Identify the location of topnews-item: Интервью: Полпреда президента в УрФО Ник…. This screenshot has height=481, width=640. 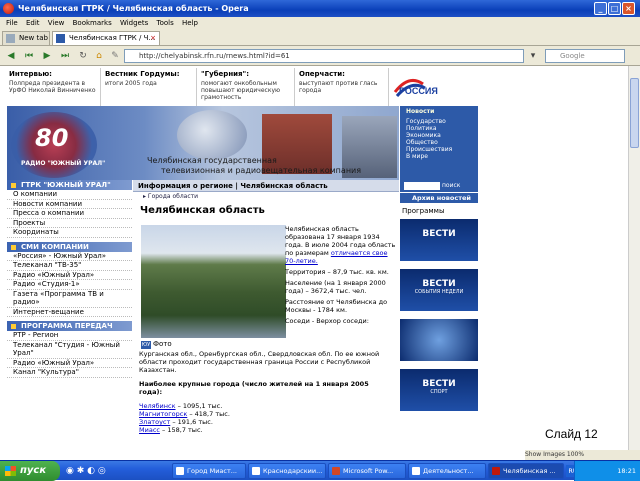
(54, 87).